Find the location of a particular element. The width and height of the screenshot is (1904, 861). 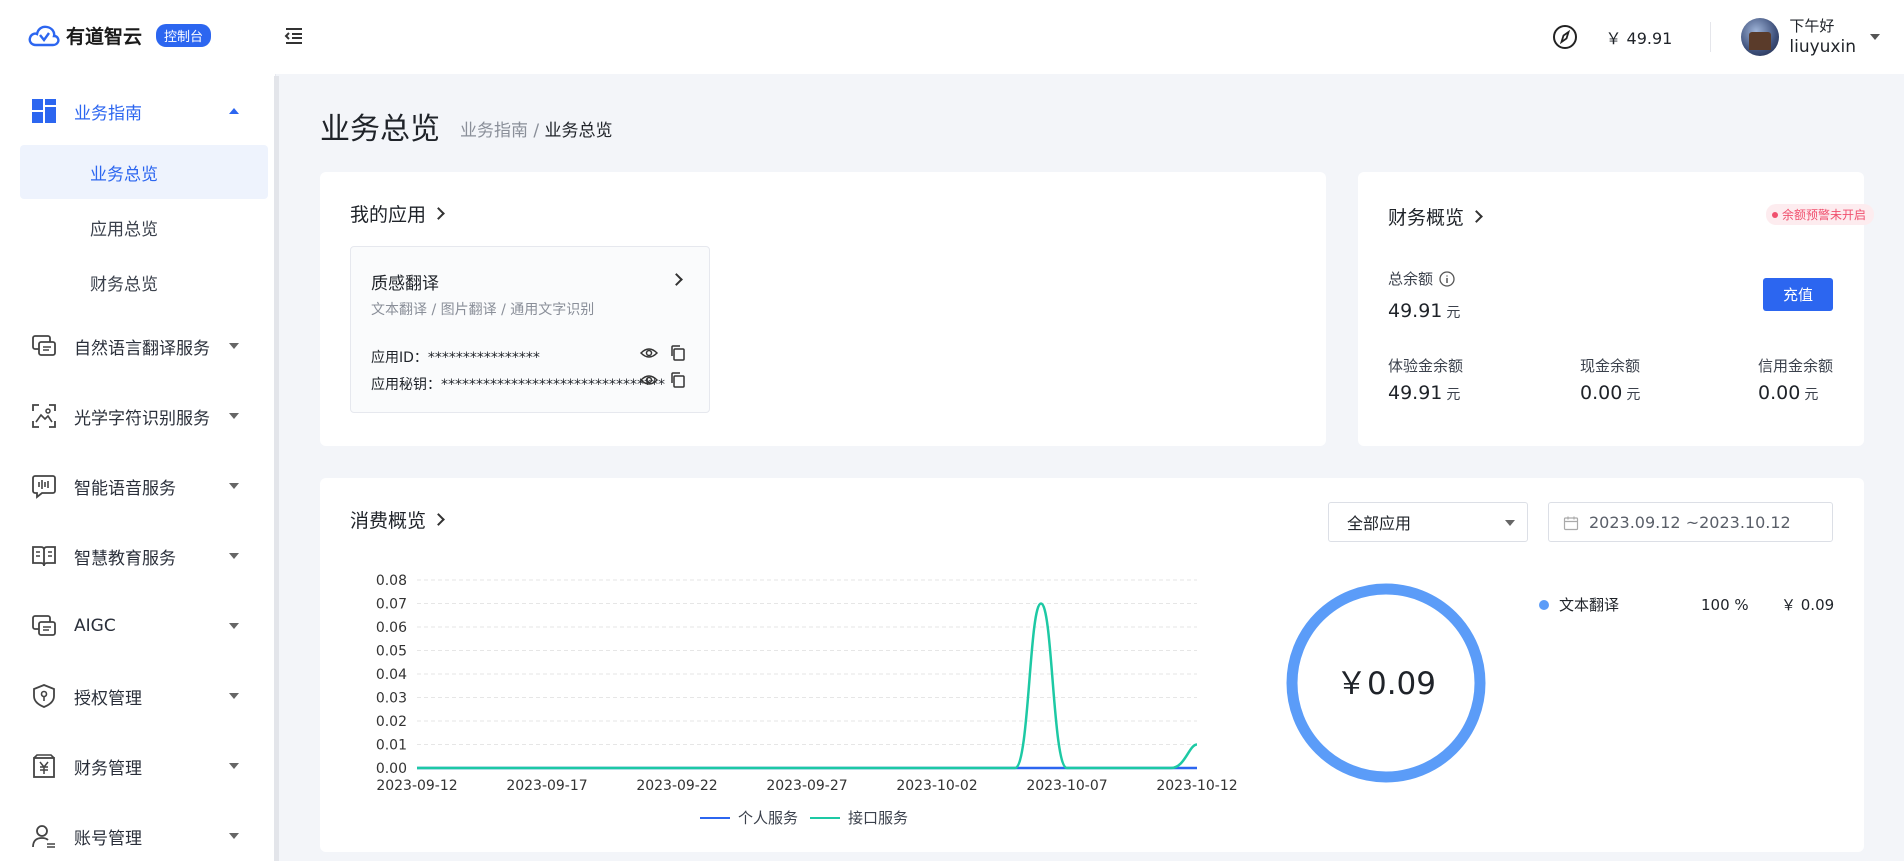

date-range-picker: 2023.09.12 ~2023.10.12 is located at coordinates (1690, 522).